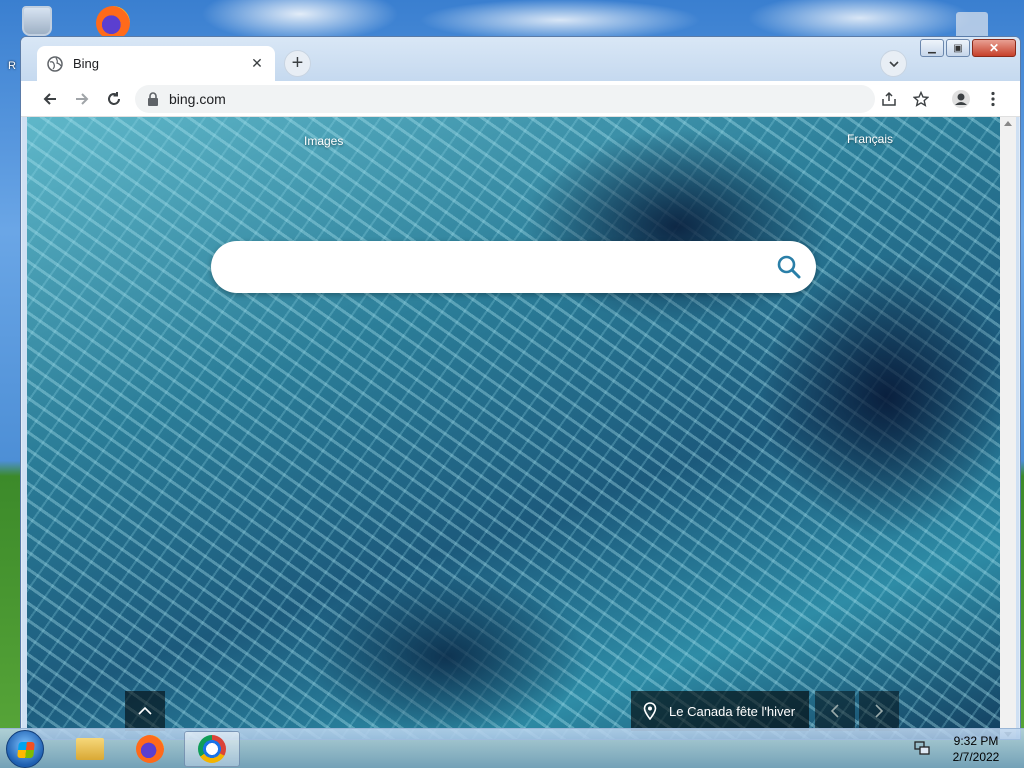  I want to click on previous-image-button, so click(835, 711).